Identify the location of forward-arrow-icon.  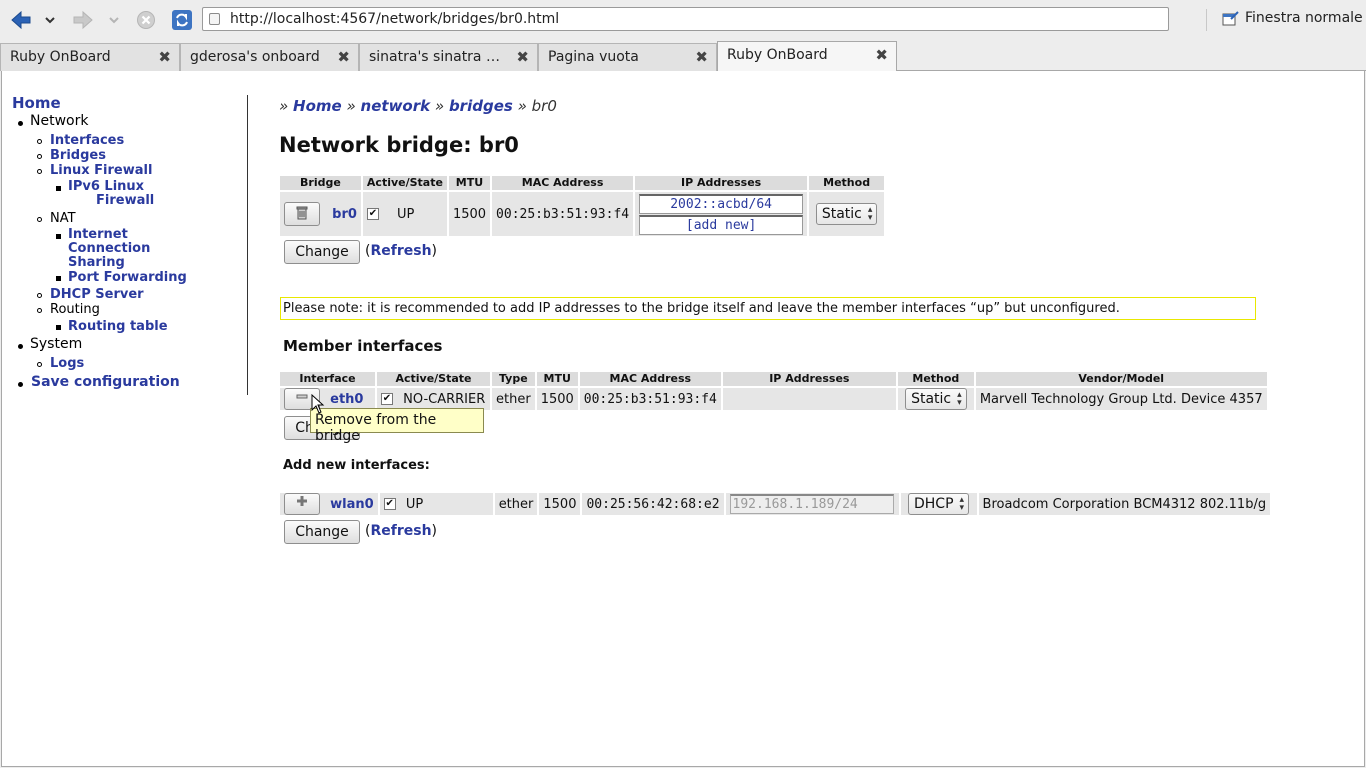
(83, 20).